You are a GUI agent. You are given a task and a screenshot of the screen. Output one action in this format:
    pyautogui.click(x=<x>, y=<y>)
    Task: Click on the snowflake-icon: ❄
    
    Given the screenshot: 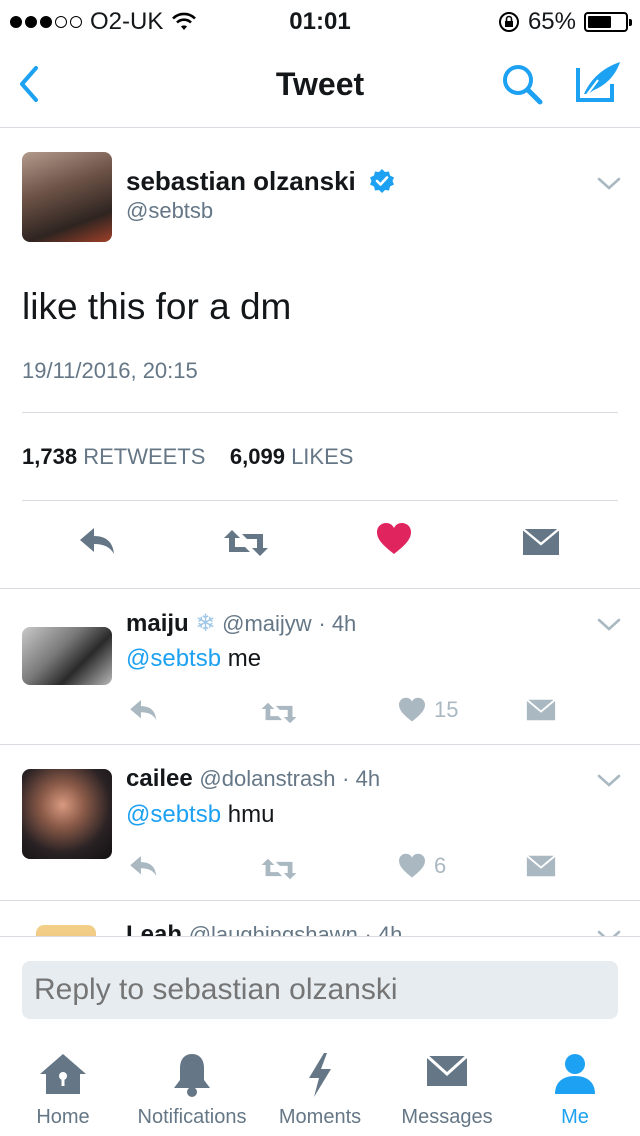 What is the action you would take?
    pyautogui.click(x=205, y=623)
    